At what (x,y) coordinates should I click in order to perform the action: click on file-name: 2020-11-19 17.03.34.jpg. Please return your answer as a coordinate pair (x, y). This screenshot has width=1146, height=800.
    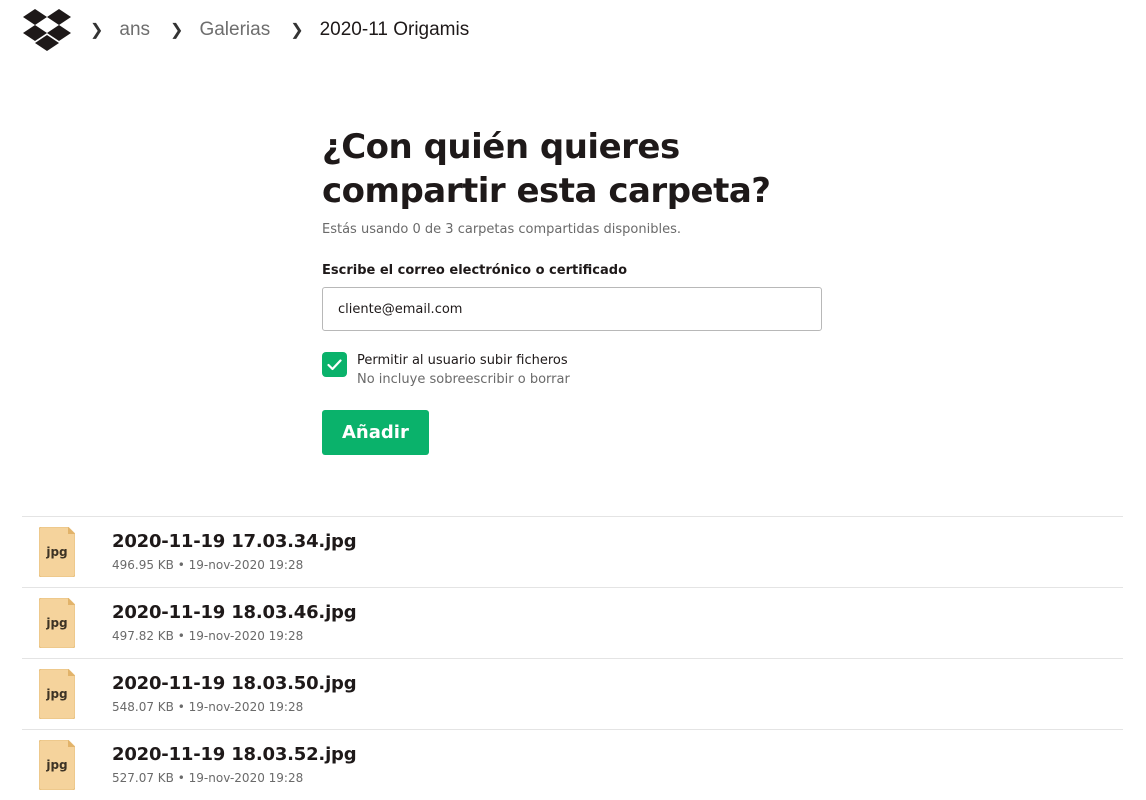
    Looking at the image, I should click on (234, 541).